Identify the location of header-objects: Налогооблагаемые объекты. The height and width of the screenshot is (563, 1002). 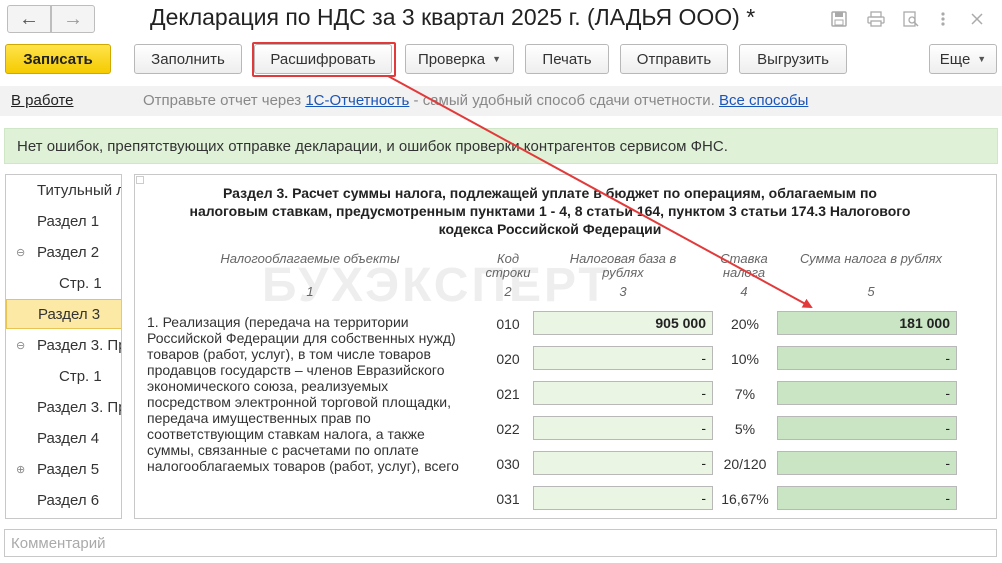
(310, 258).